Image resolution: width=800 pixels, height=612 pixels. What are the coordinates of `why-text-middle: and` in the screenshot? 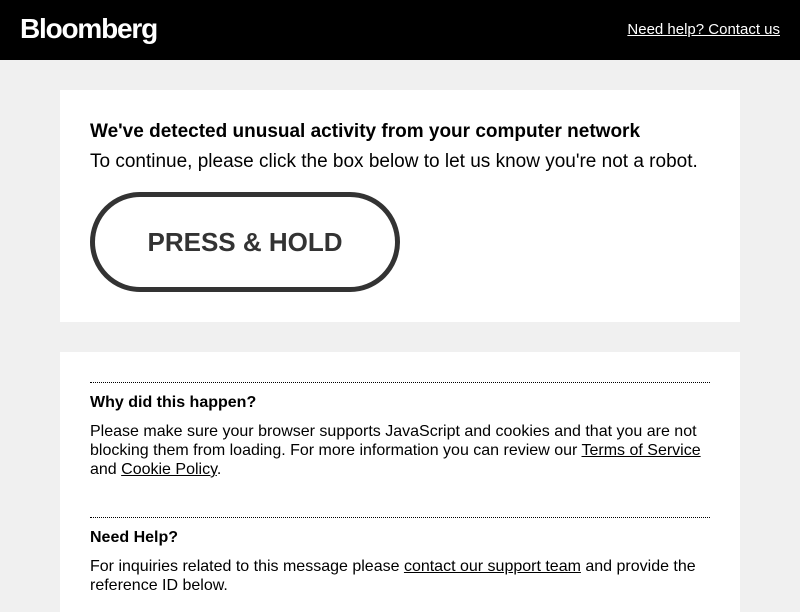 It's located at (106, 469).